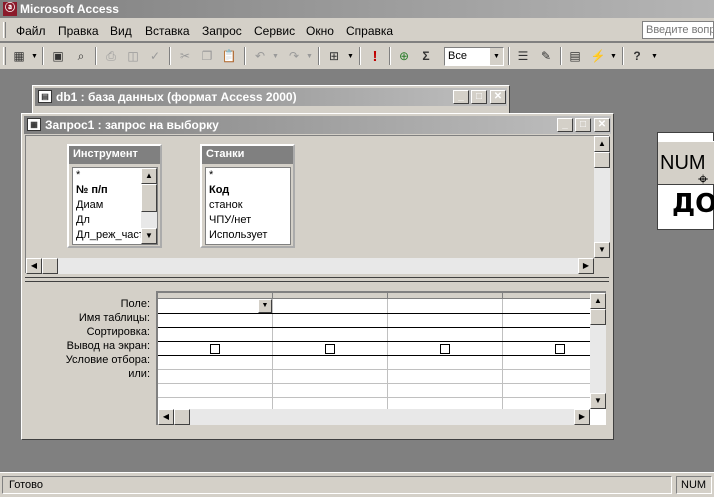 This screenshot has height=497, width=714. What do you see at coordinates (685, 181) in the screenshot?
I see `background-window-fragment: NUM ⌖ ДО` at bounding box center [685, 181].